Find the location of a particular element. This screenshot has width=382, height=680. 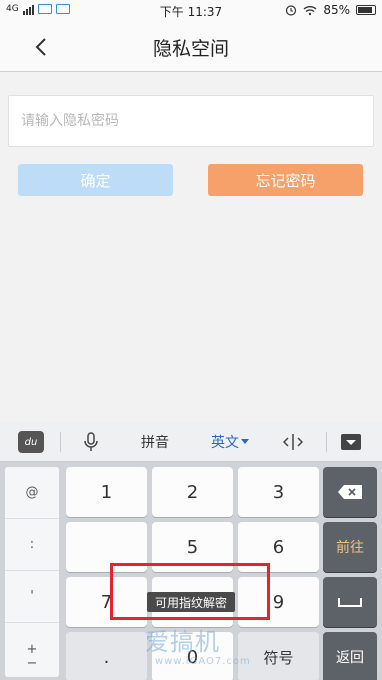

status-right: 85% is located at coordinates (330, 10).